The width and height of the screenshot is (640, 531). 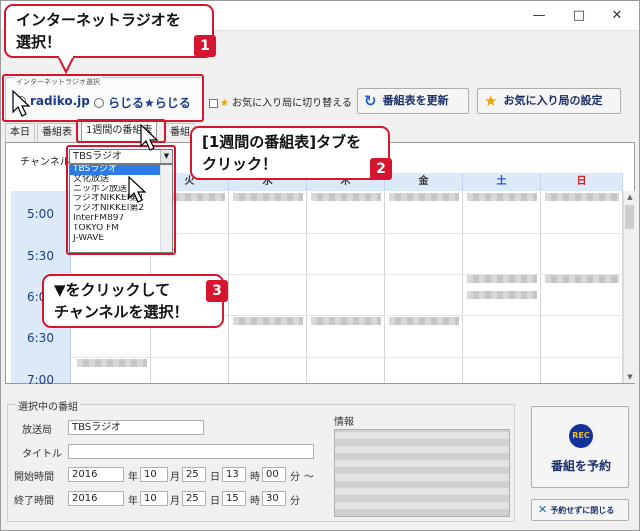 I want to click on callout-text: チャンネルを選択！, so click(x=121, y=312).